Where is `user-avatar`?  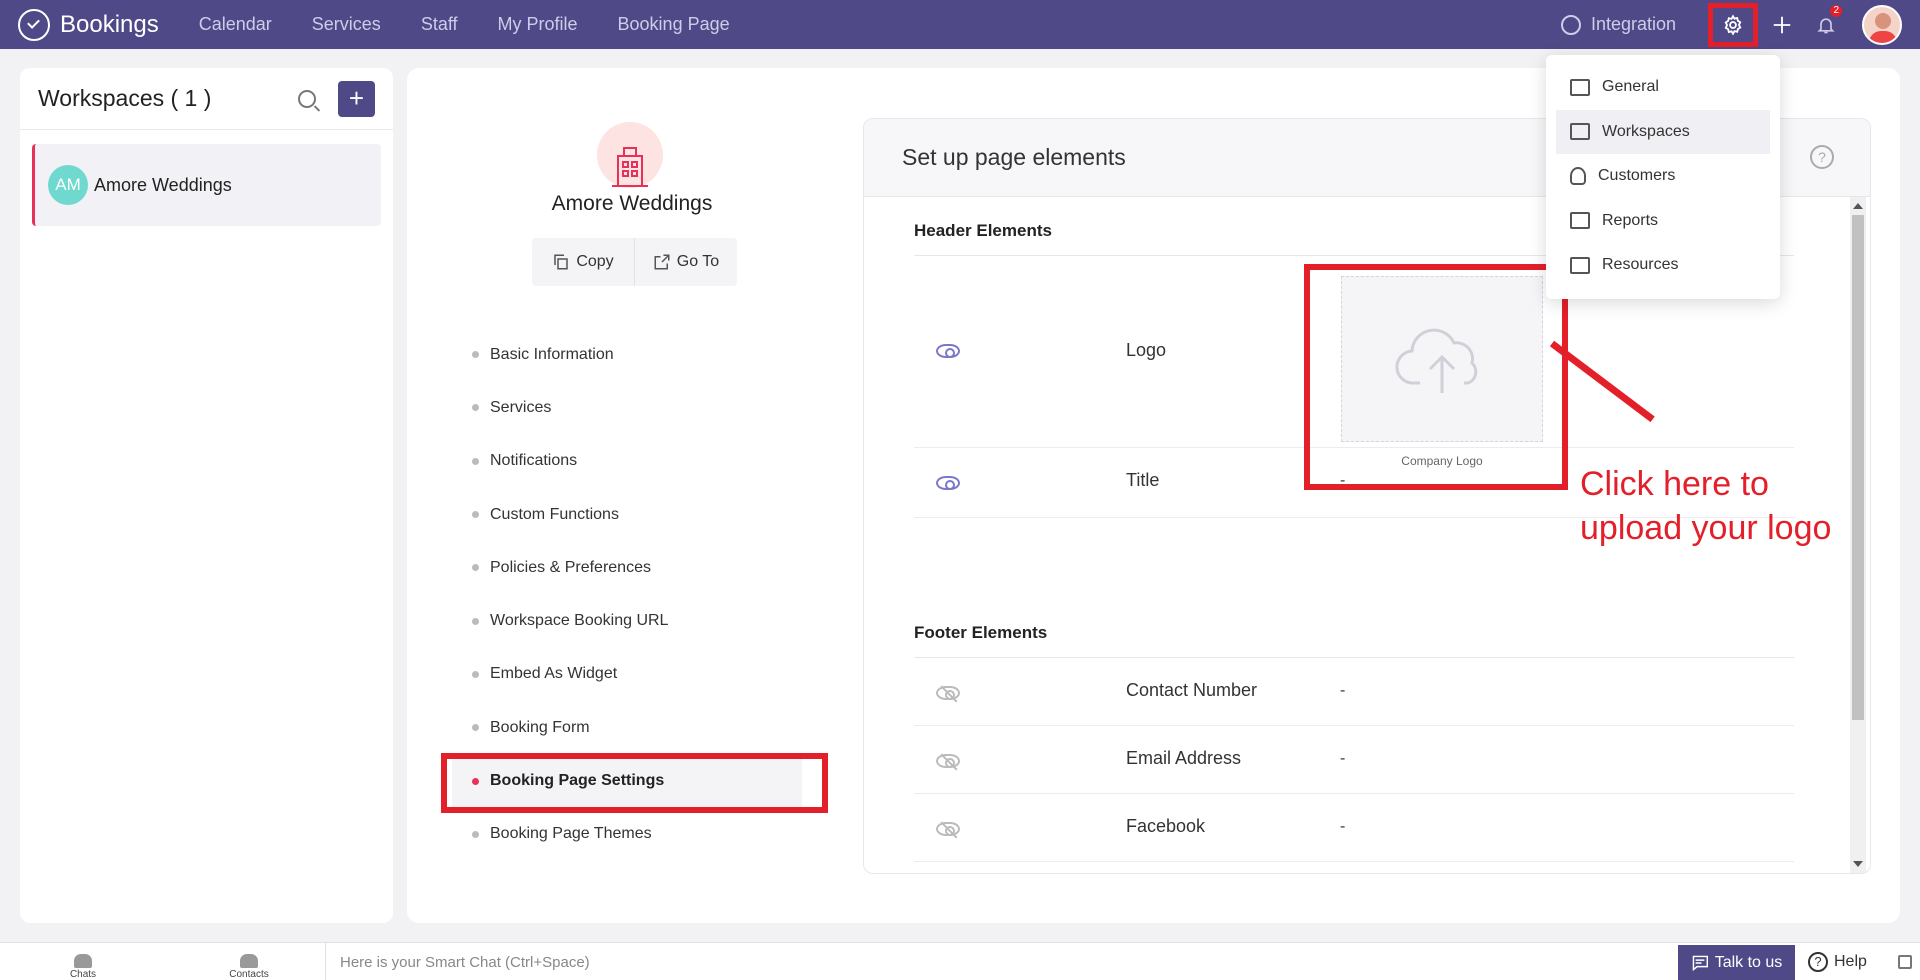
user-avatar is located at coordinates (1882, 24).